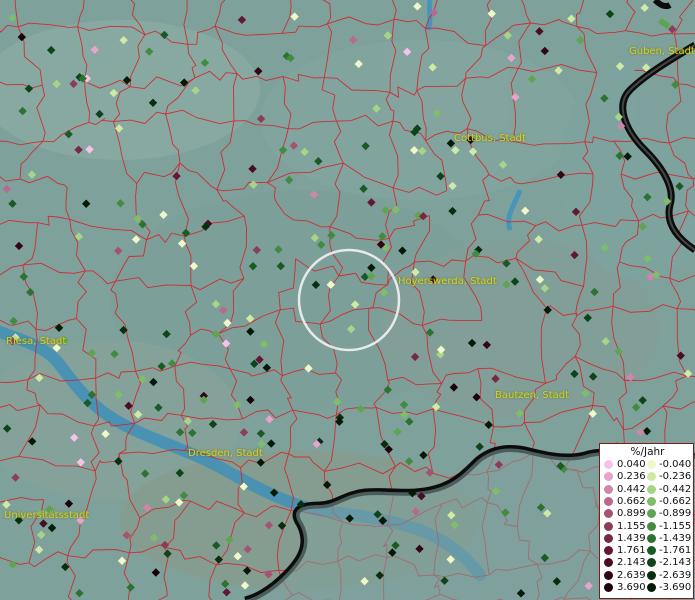 This screenshot has width=695, height=600. I want to click on city-label-dresden: Dresden, Stadt, so click(225, 453).